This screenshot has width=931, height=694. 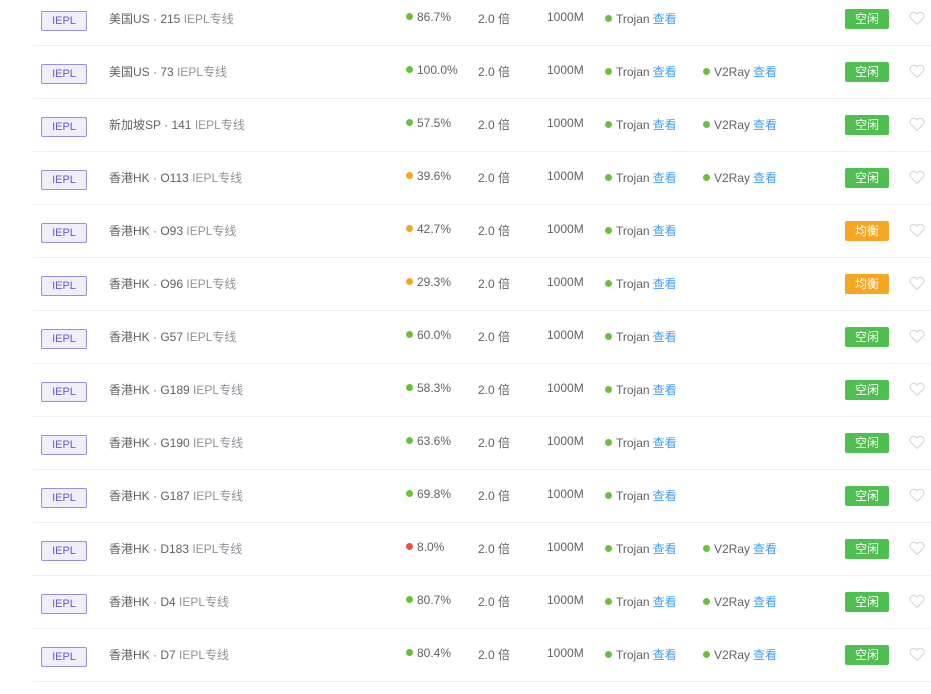 What do you see at coordinates (432, 70) in the screenshot?
I see `availability-rate: 100.0%` at bounding box center [432, 70].